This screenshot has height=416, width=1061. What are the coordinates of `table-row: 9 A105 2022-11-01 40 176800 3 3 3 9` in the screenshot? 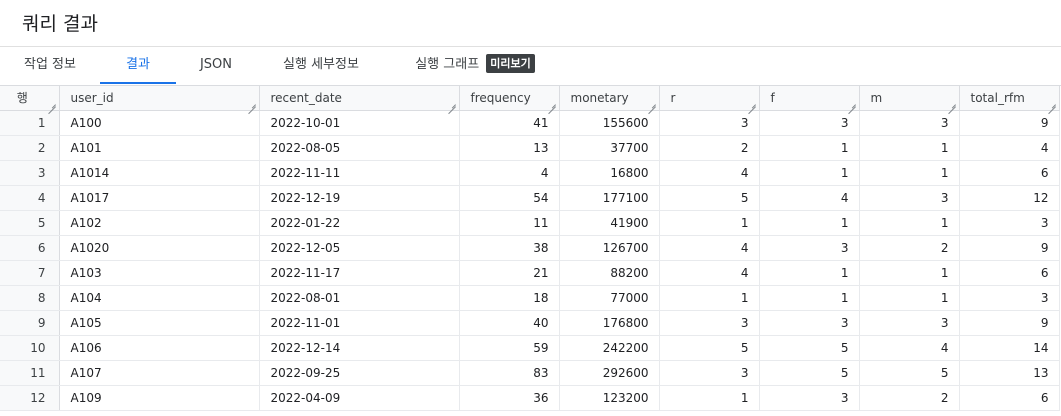 It's located at (530, 323).